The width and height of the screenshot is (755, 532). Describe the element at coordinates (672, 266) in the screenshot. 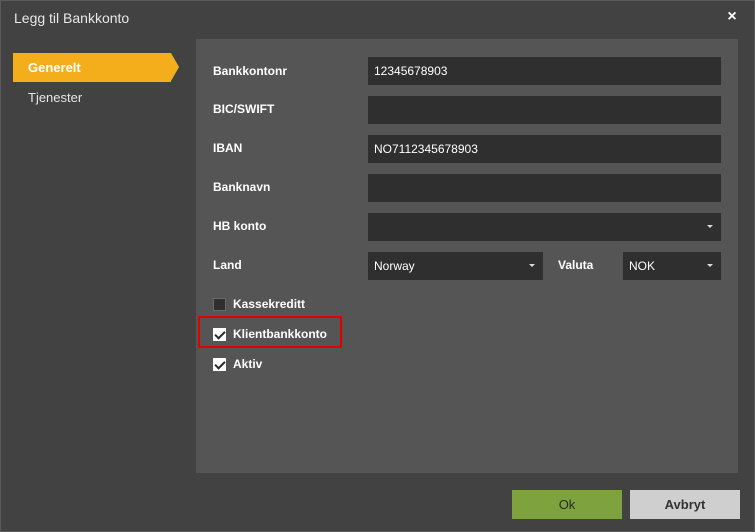

I see `valuta-select: NOK` at that location.